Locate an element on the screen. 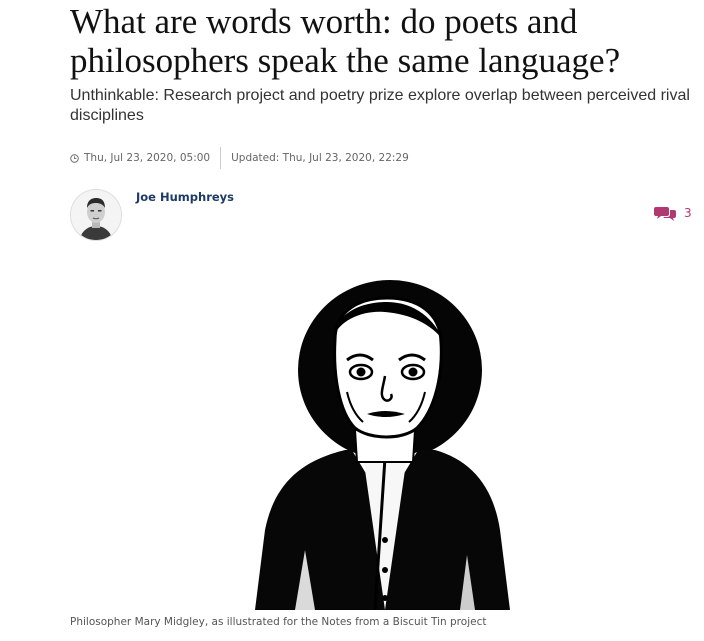  updated-date: Updated: Thu, Jul 23, 2020, 22:29 is located at coordinates (320, 158).